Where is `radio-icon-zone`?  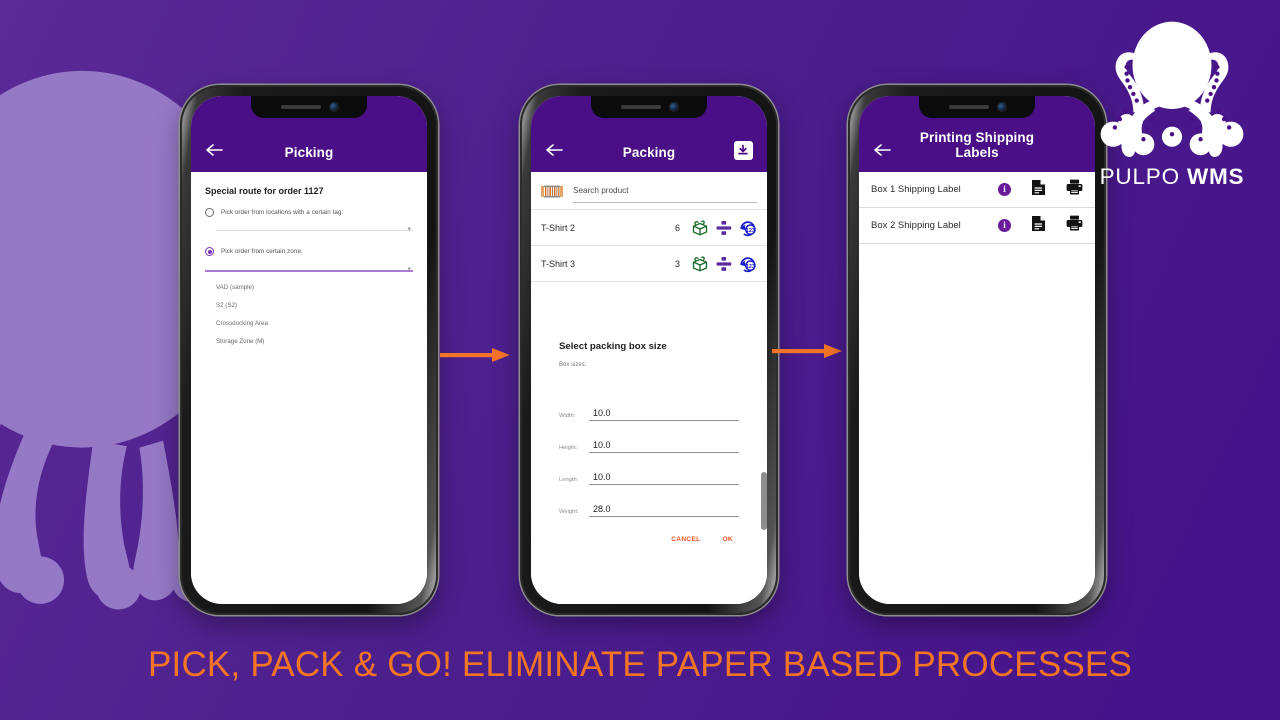
radio-icon-zone is located at coordinates (209, 251).